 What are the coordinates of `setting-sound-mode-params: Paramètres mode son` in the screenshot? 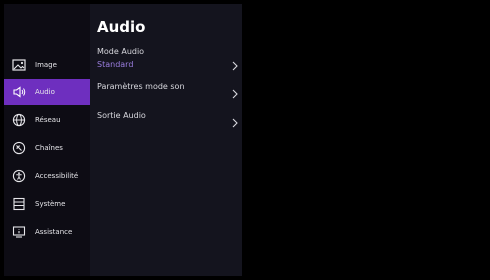 It's located at (166, 90).